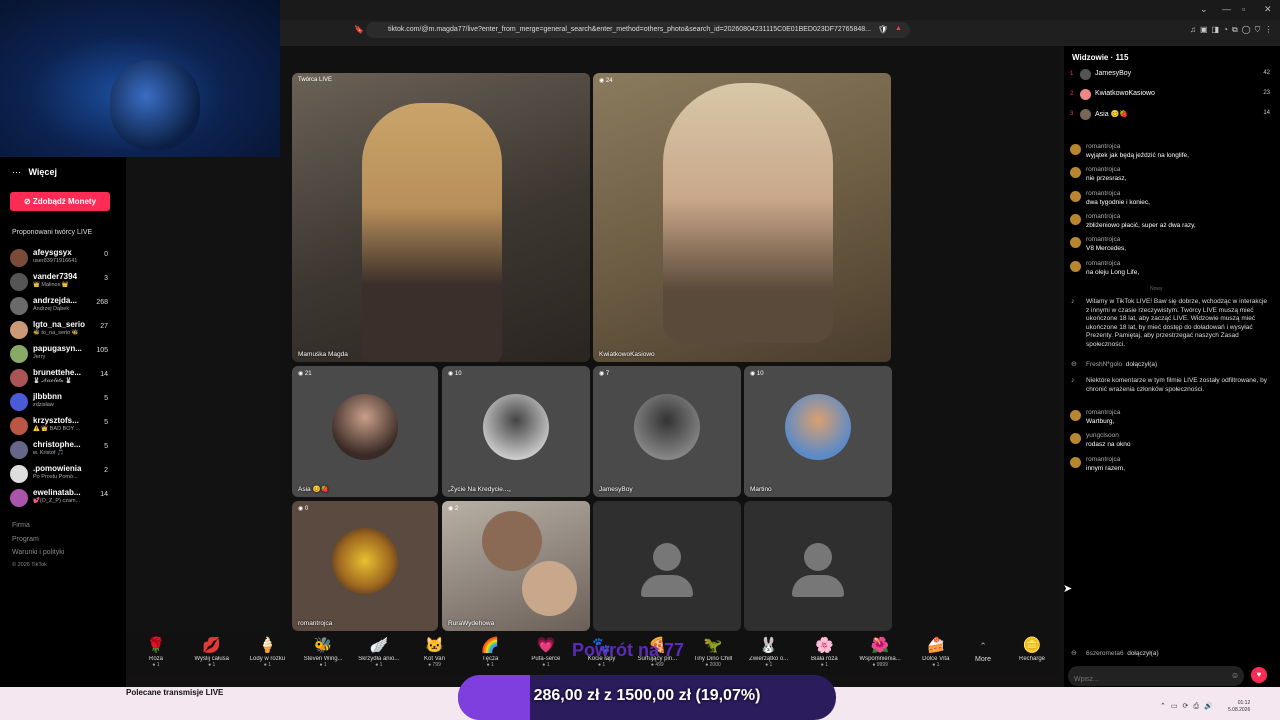 This screenshot has height=720, width=1280. Describe the element at coordinates (60, 473) in the screenshot. I see `creator-item: .pomowienia Po Prostu Pomó... 2` at that location.